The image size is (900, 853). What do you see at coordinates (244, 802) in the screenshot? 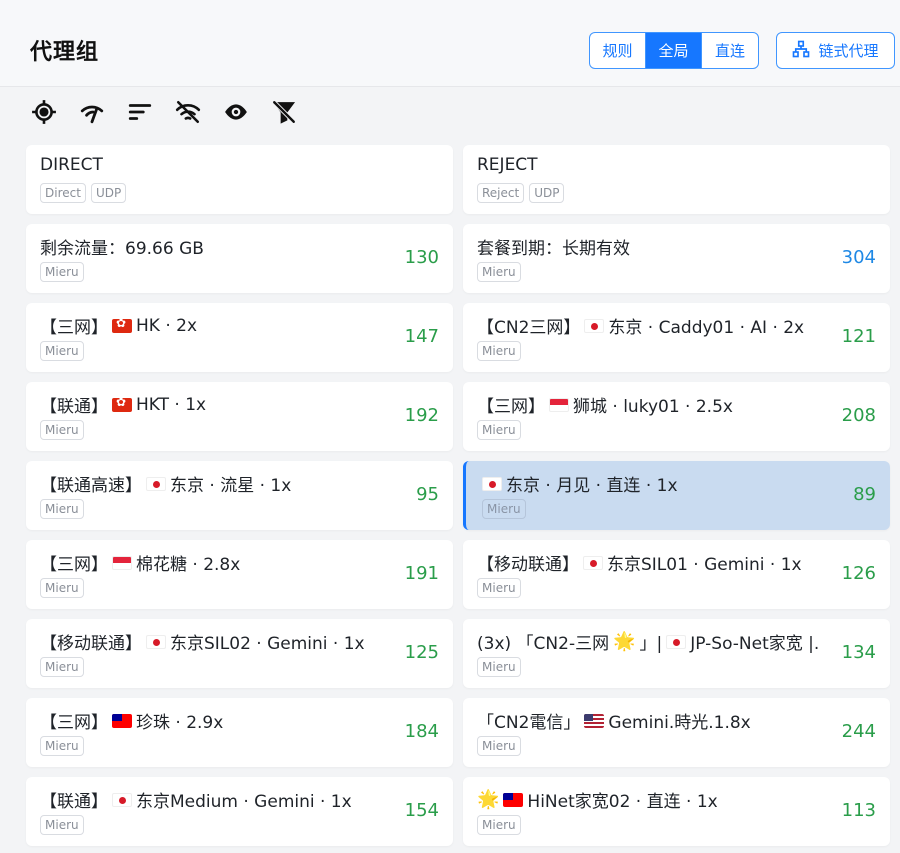
I see `proxy-label: 东京Medium · Gemini · 1x` at bounding box center [244, 802].